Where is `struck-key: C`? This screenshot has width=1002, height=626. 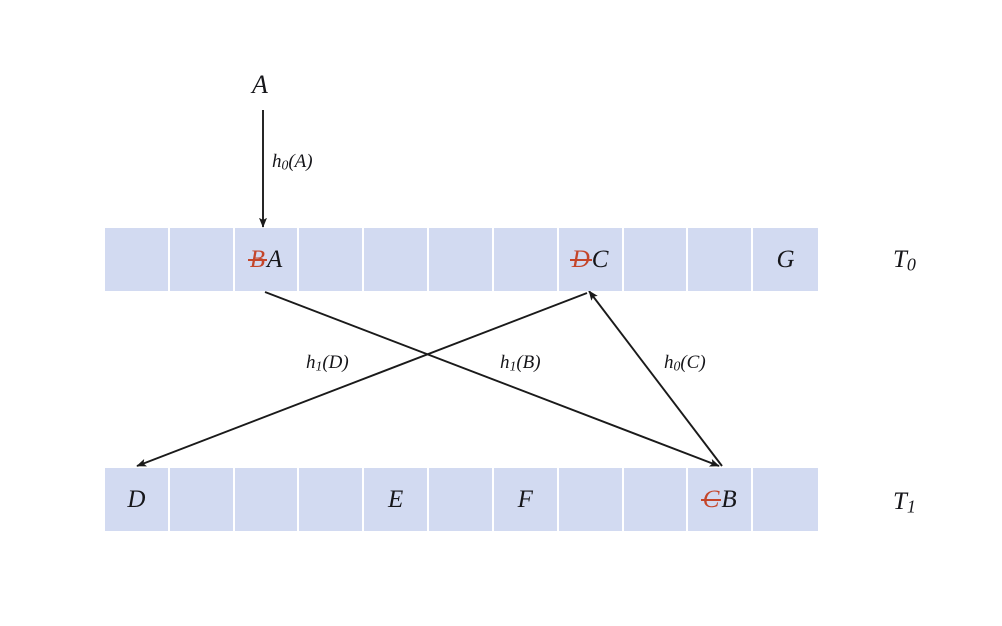
struck-key: C is located at coordinates (711, 499).